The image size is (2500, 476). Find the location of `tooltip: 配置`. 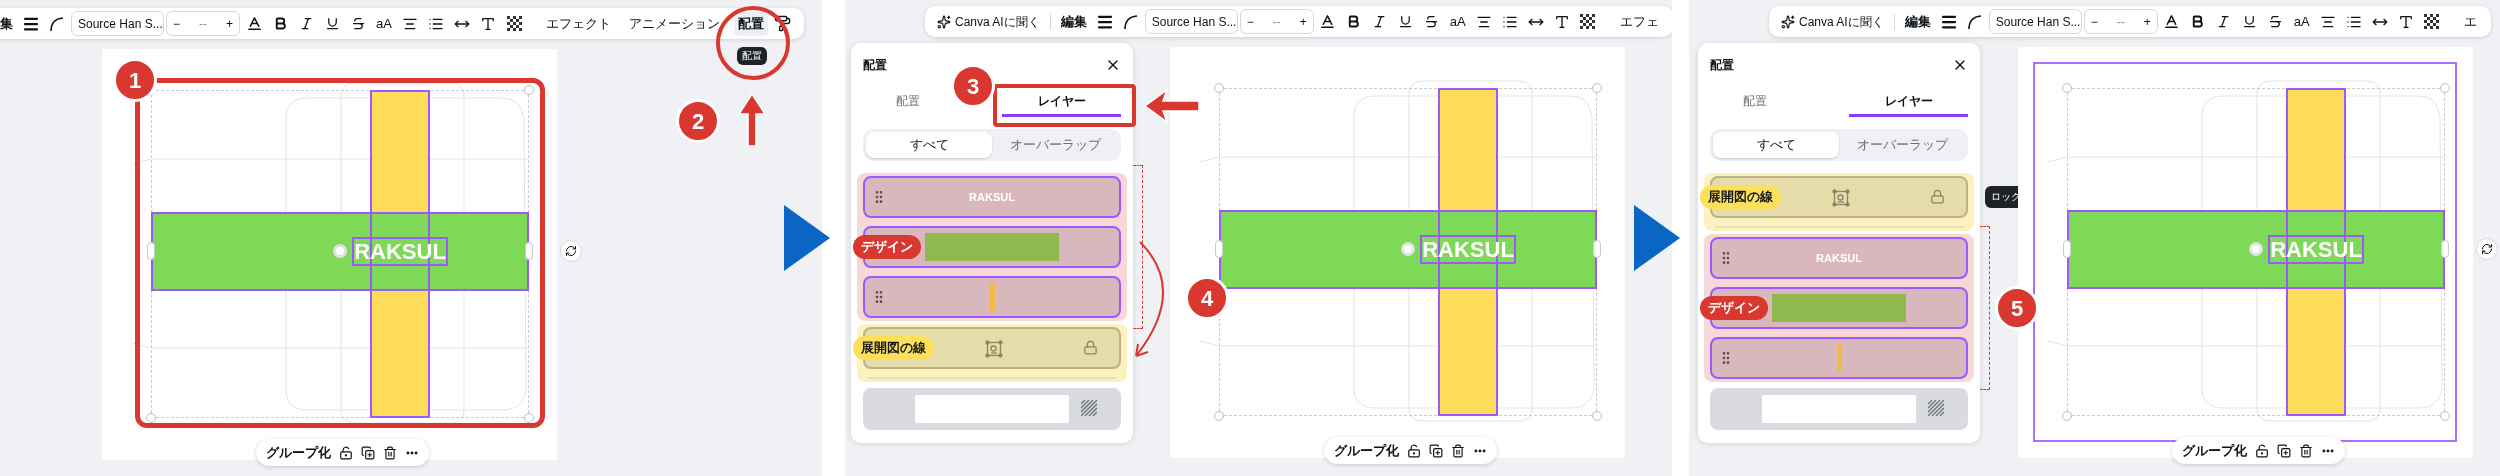

tooltip: 配置 is located at coordinates (752, 56).